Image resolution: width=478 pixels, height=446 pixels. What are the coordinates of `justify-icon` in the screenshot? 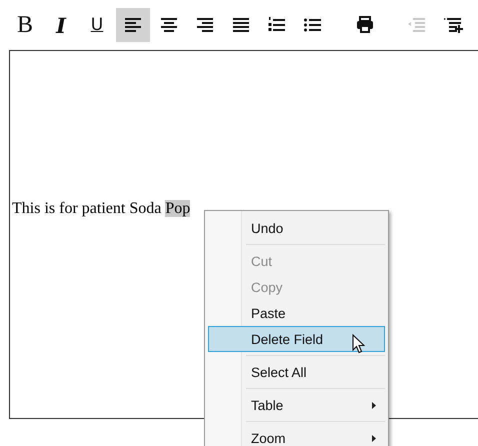 It's located at (241, 25).